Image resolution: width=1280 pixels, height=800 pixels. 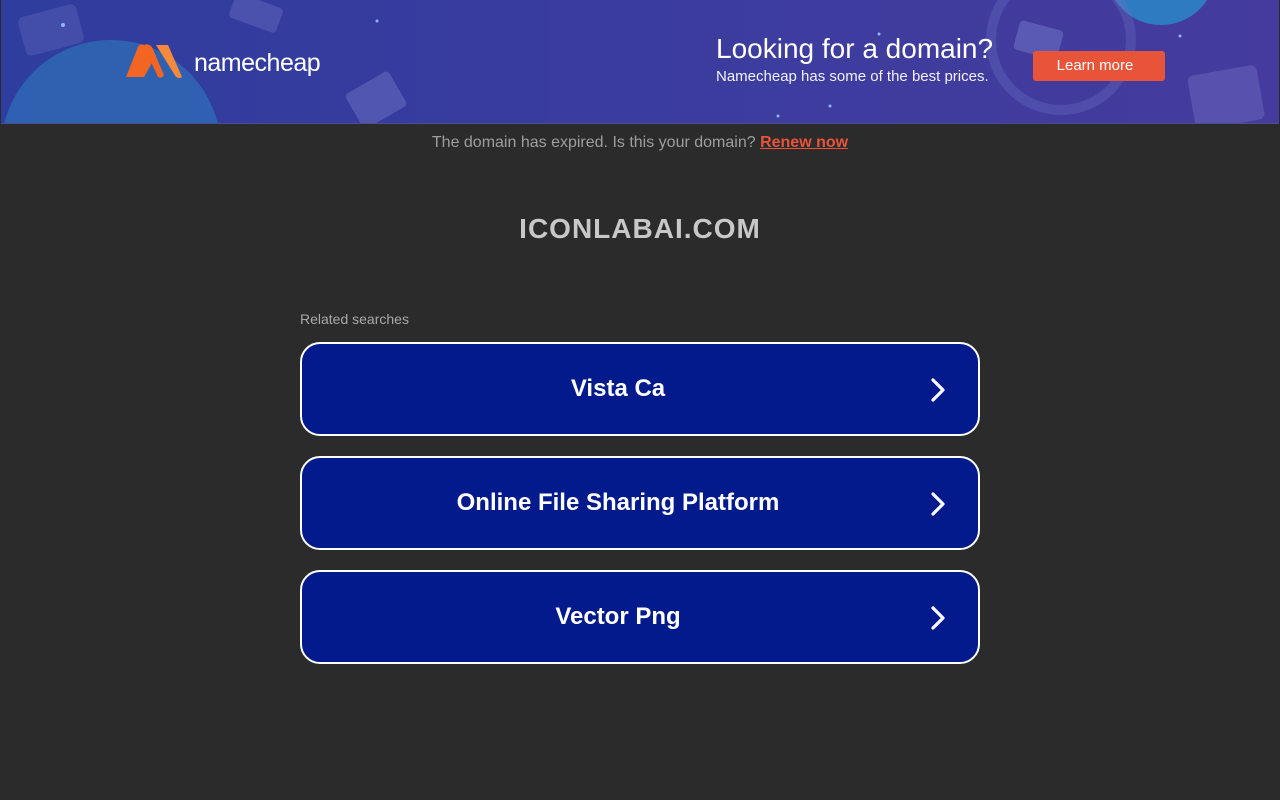 What do you see at coordinates (1099, 66) in the screenshot?
I see `learn-more-button: Learn more` at bounding box center [1099, 66].